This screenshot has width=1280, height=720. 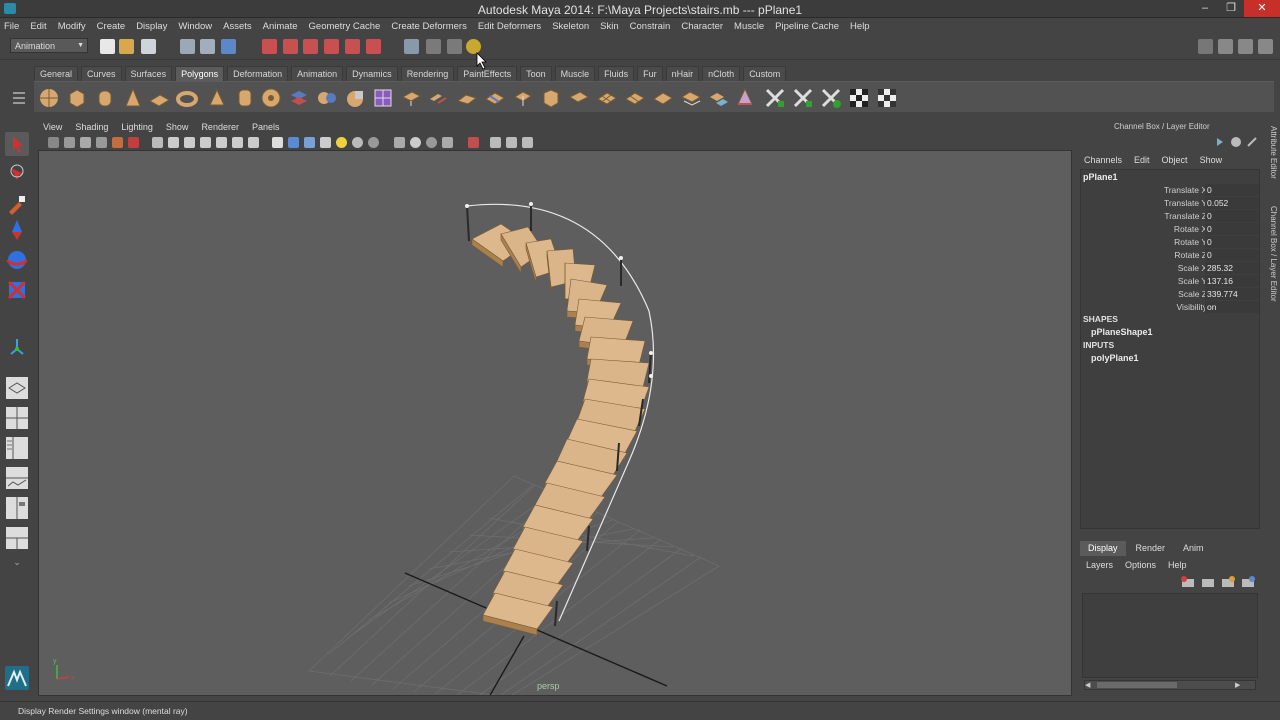 I want to click on cb-menu-channels: Channels, so click(x=1103, y=160).